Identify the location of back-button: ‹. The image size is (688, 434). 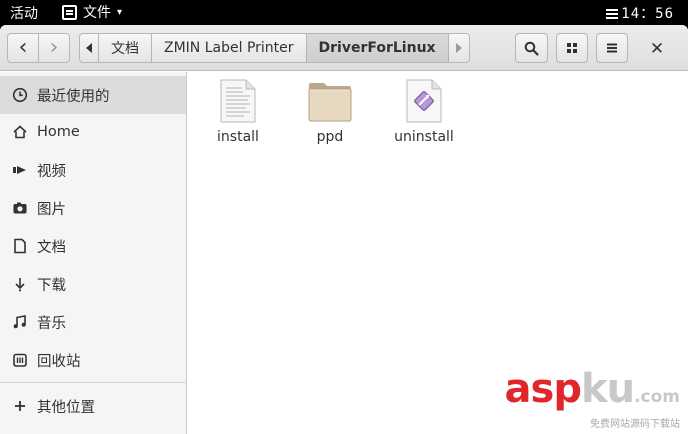
(23, 48).